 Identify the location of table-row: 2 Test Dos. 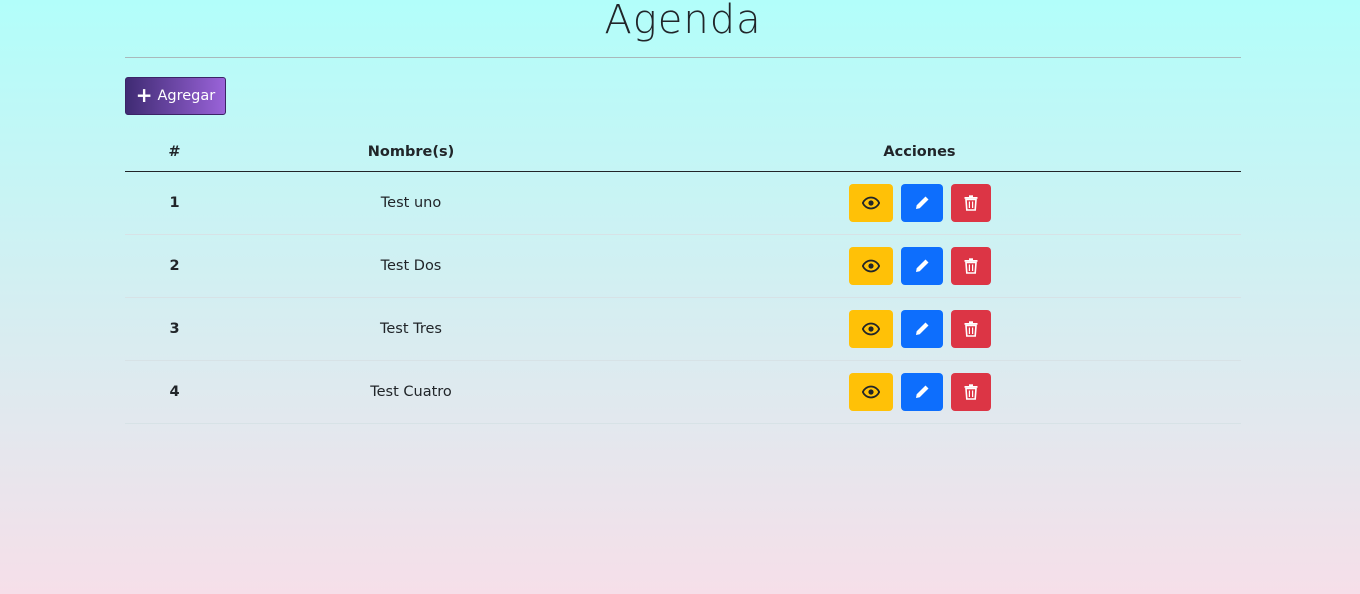
(683, 266).